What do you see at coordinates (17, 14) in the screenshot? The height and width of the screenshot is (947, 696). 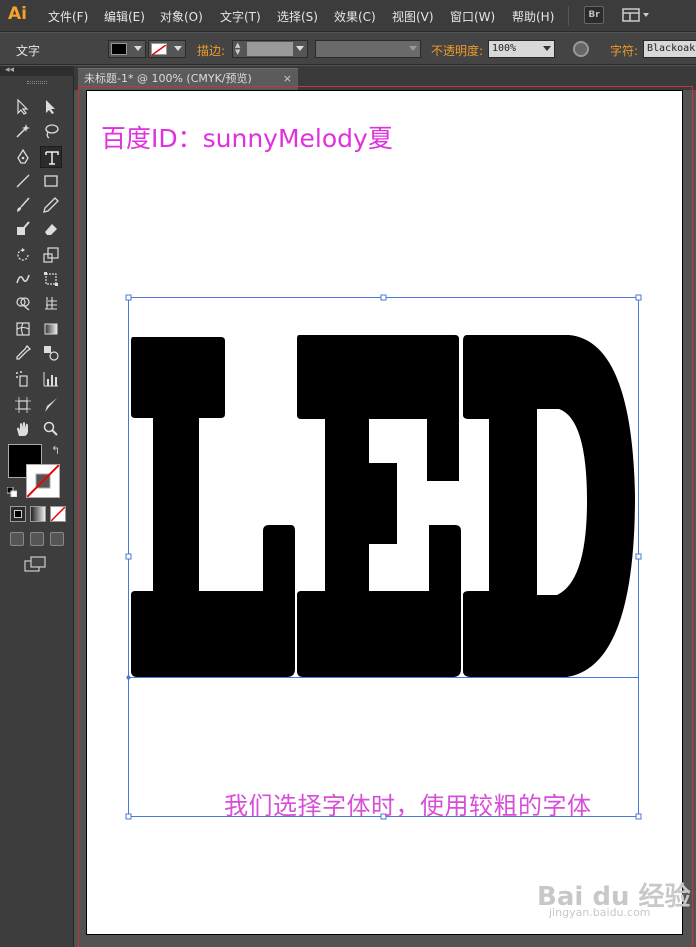 I see `app-logo: Ai` at bounding box center [17, 14].